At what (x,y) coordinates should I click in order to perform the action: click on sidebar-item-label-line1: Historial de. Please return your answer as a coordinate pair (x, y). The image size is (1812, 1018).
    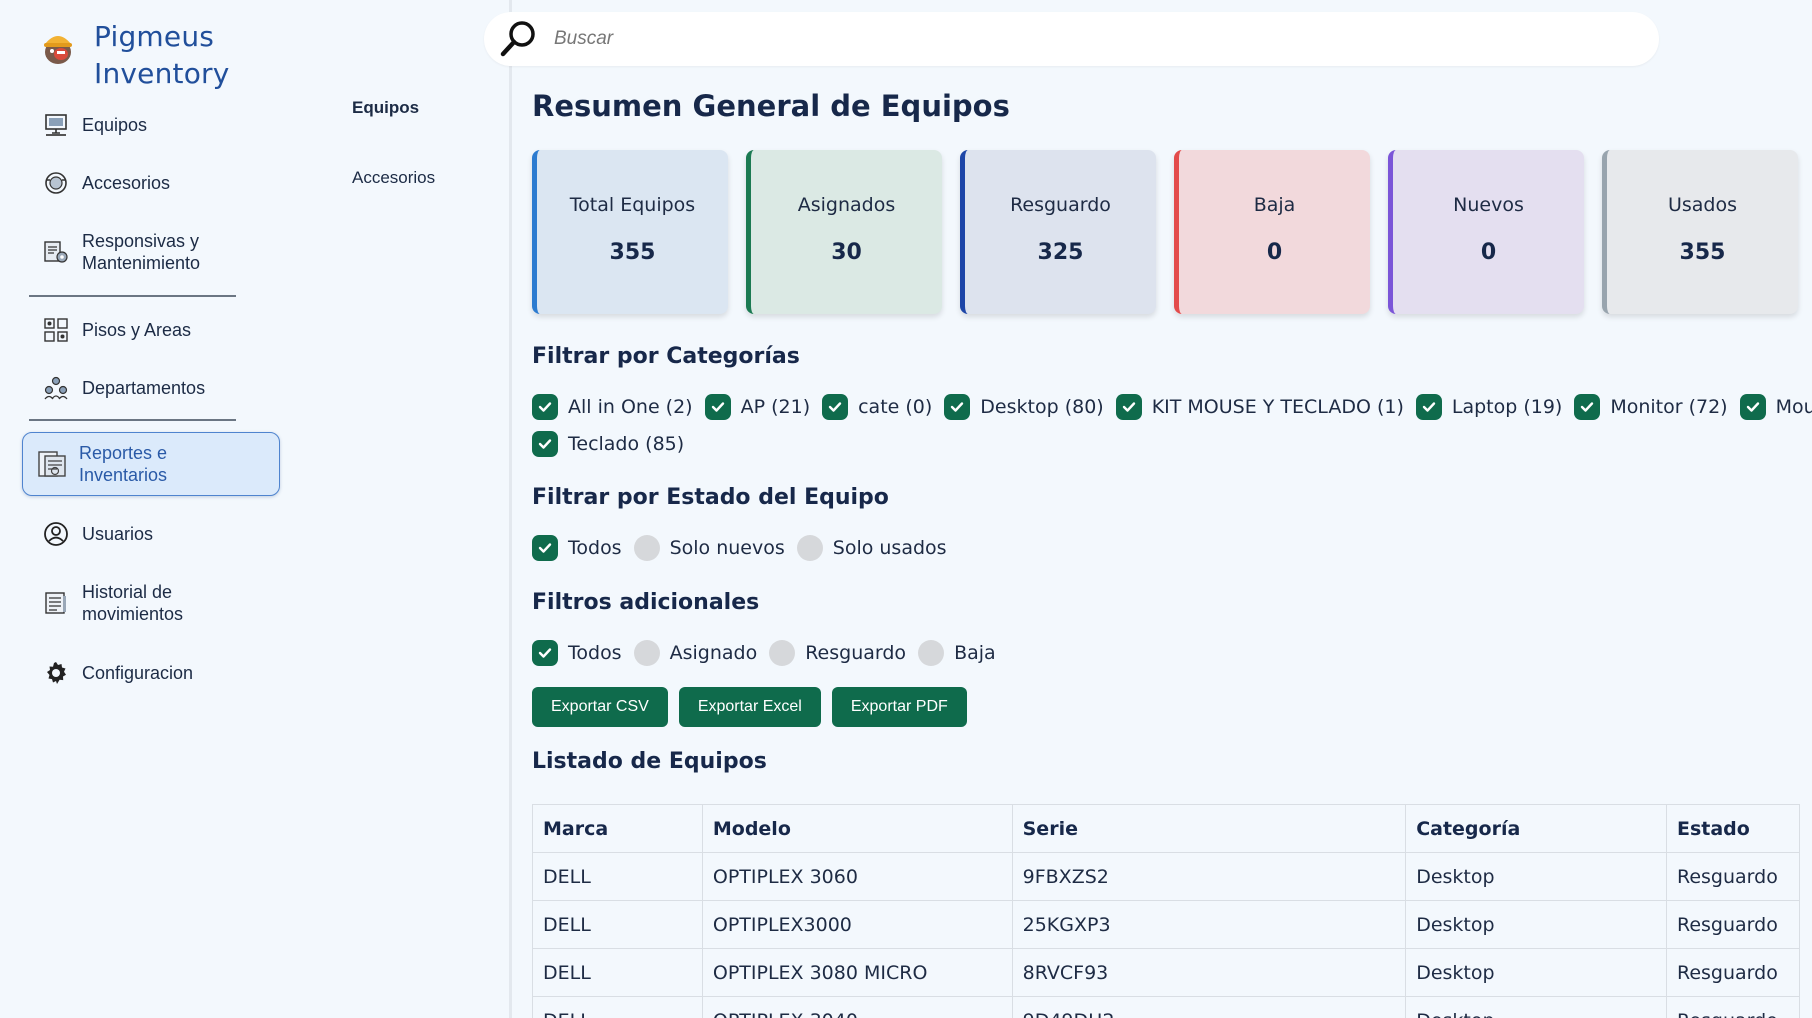
    Looking at the image, I should click on (127, 592).